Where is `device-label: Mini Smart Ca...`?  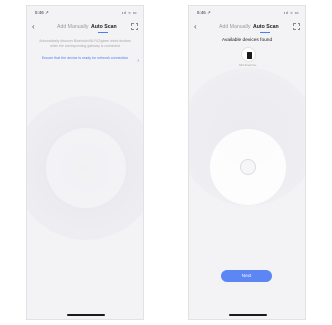
device-label: Mini Smart Ca... is located at coordinates (248, 65).